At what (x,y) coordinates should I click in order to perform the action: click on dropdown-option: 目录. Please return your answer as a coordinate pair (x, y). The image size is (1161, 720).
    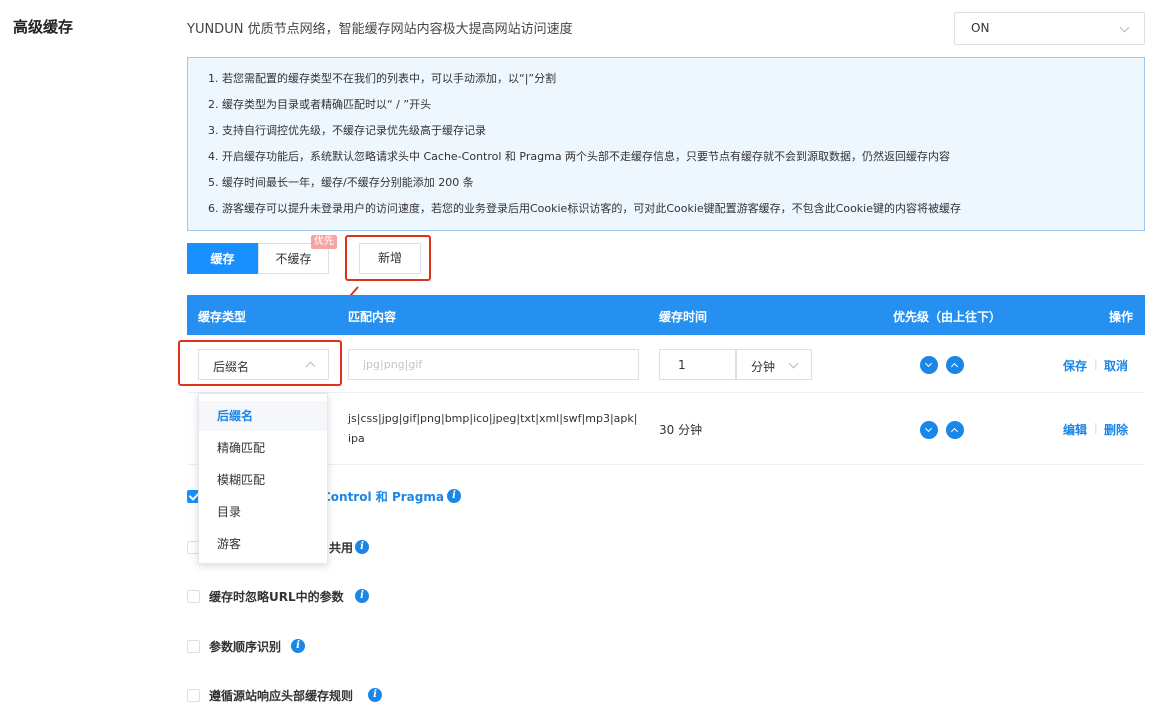
    Looking at the image, I should click on (263, 512).